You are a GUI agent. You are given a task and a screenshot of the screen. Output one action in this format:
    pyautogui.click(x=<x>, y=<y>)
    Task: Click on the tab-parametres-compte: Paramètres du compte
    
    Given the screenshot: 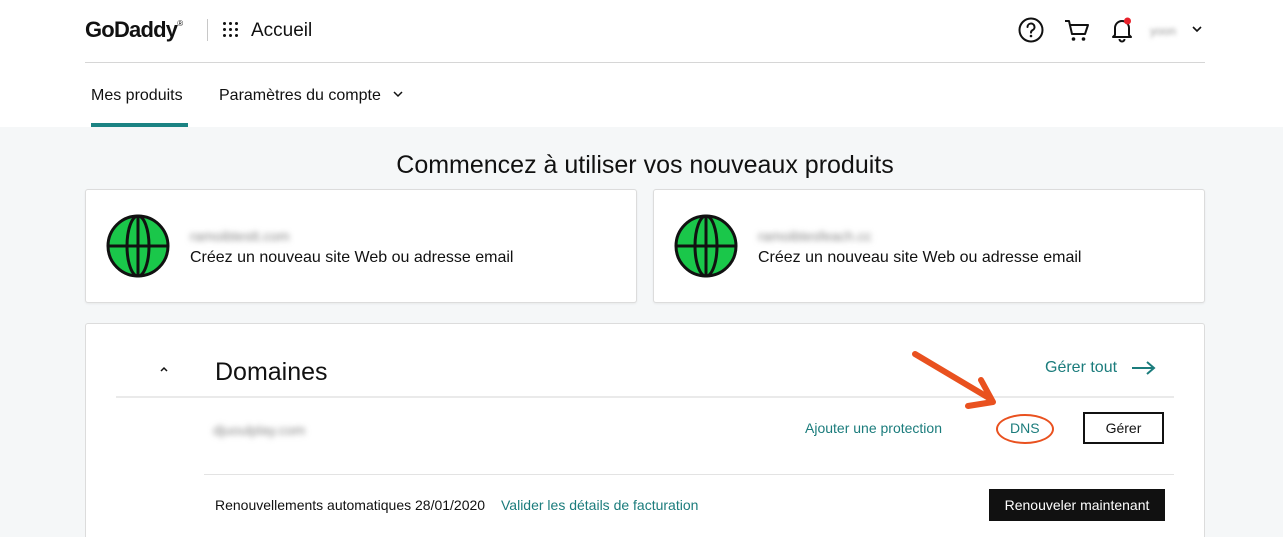 What is the action you would take?
    pyautogui.click(x=312, y=96)
    